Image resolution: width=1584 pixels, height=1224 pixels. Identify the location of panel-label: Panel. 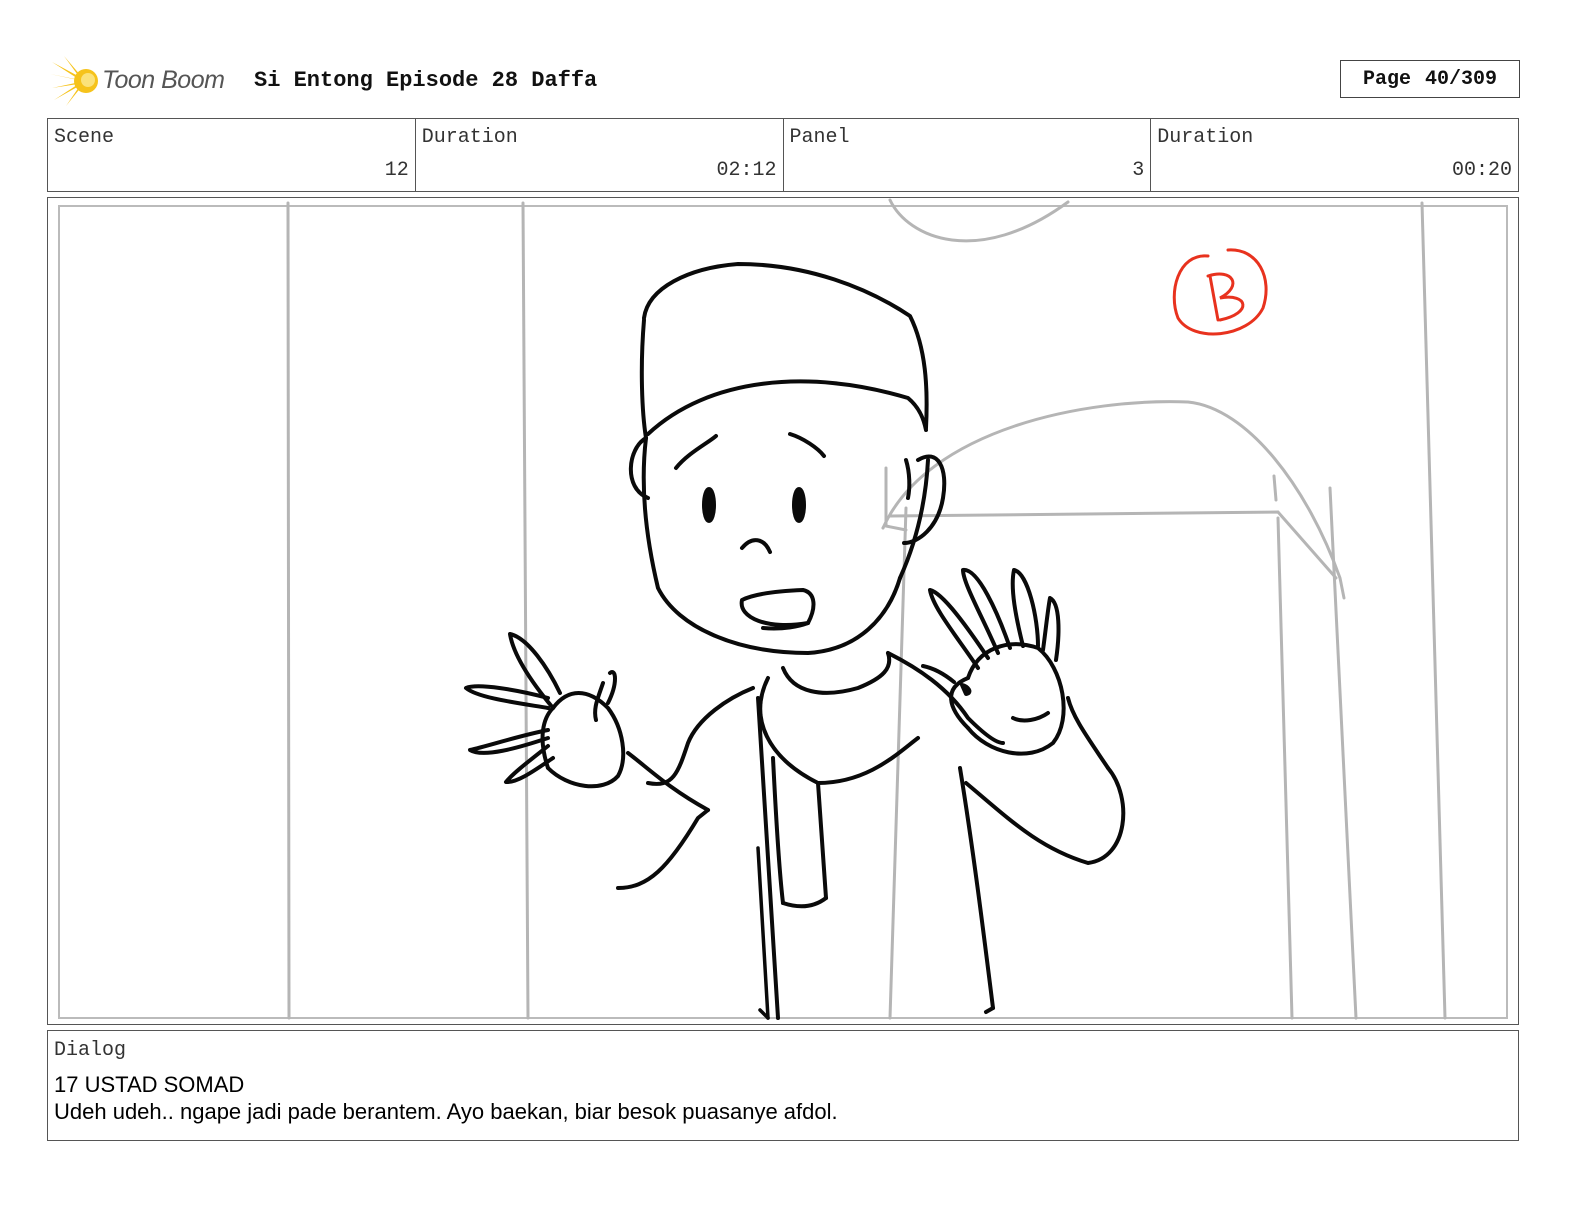
(819, 137).